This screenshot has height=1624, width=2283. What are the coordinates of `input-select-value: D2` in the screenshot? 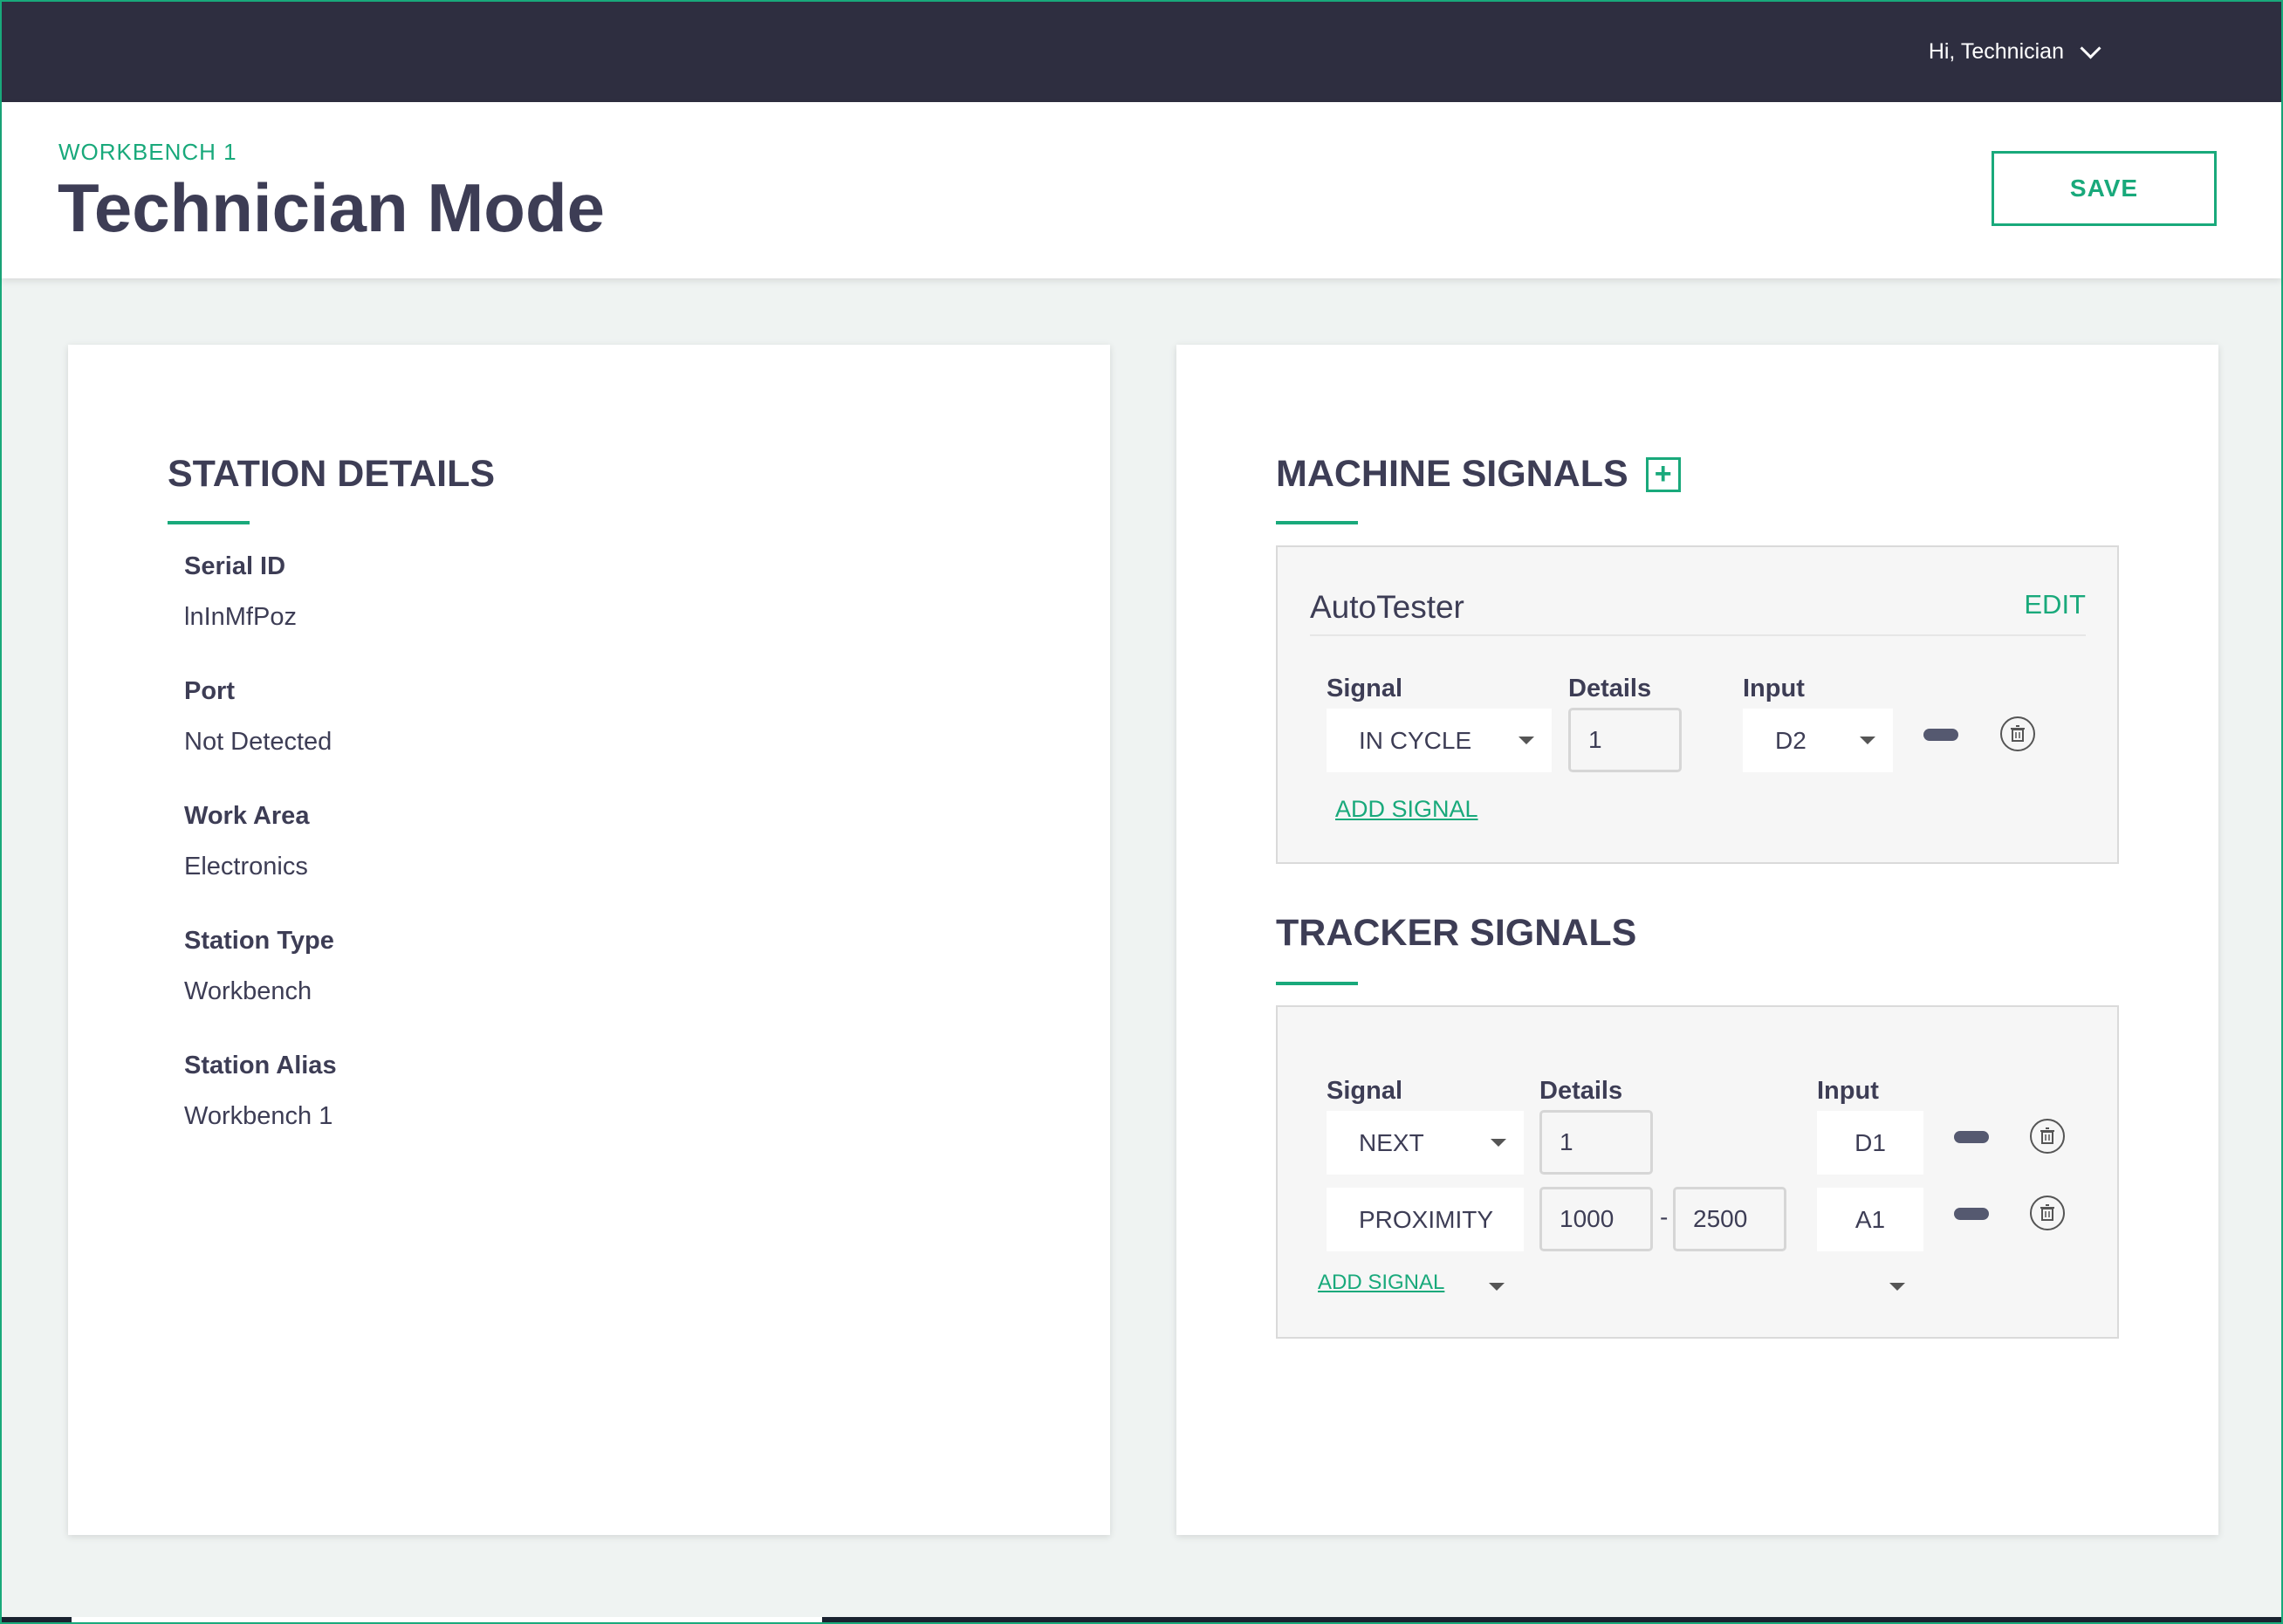 It's located at (1791, 740).